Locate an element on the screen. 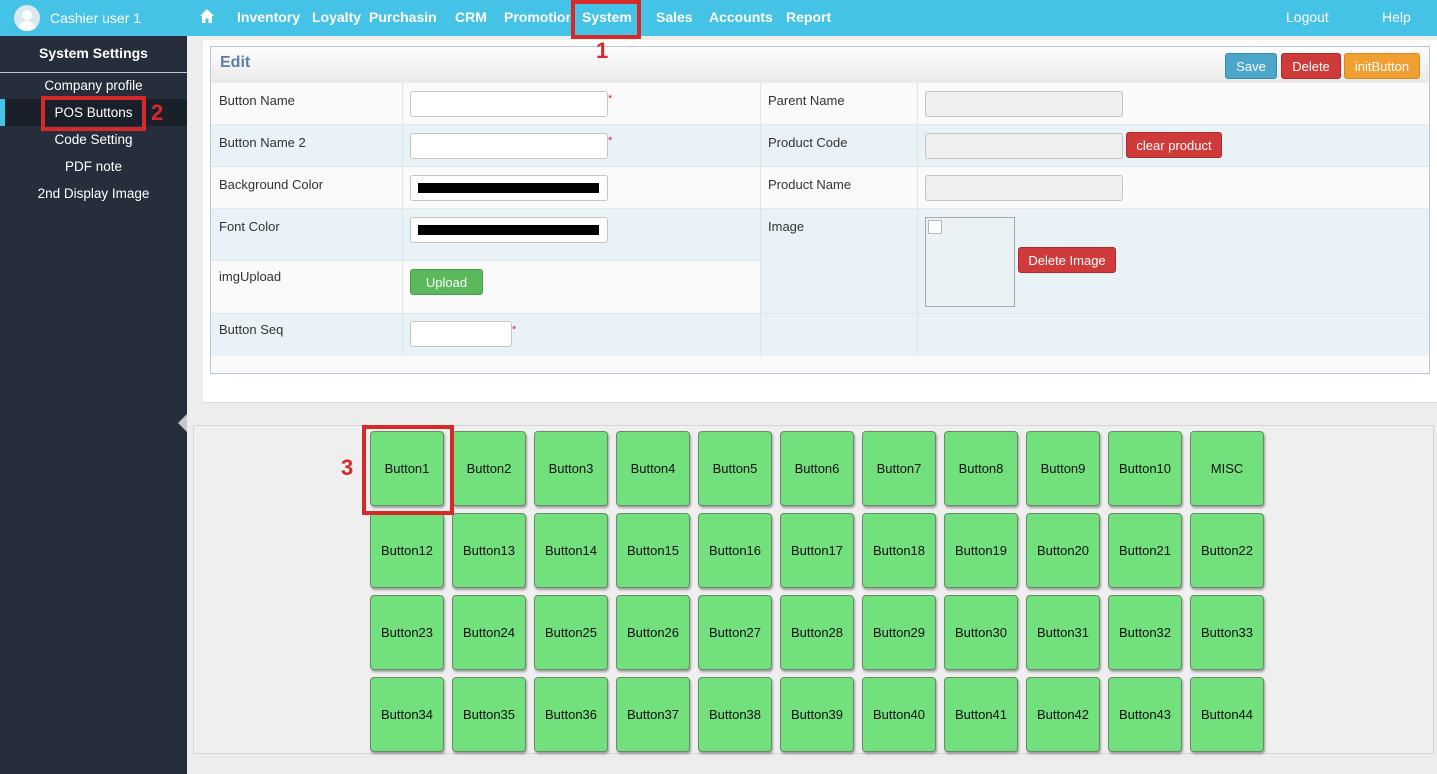 This screenshot has width=1437, height=774. pos-button: Button7 is located at coordinates (899, 468).